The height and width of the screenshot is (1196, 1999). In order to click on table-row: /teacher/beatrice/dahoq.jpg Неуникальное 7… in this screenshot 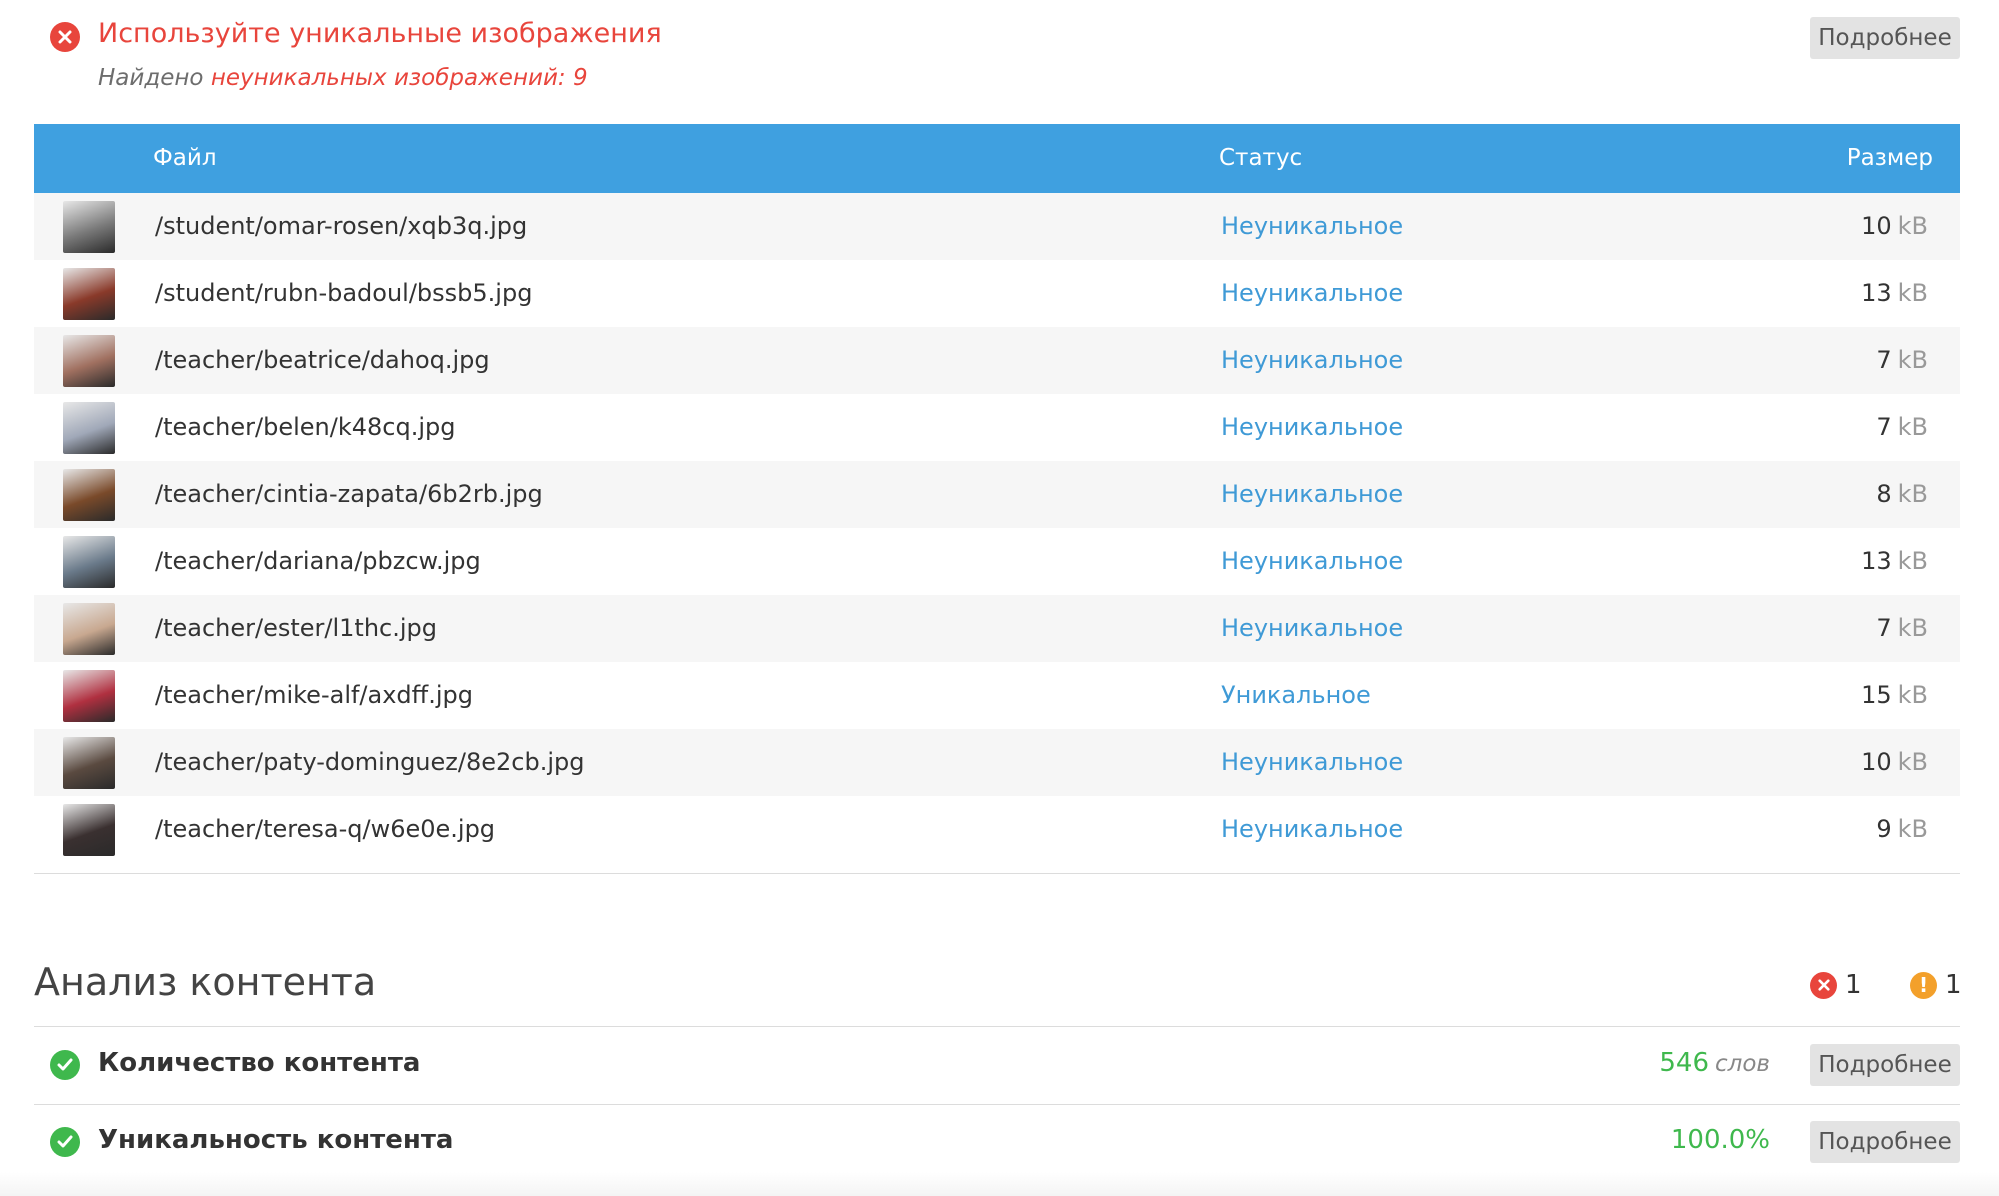, I will do `click(997, 360)`.